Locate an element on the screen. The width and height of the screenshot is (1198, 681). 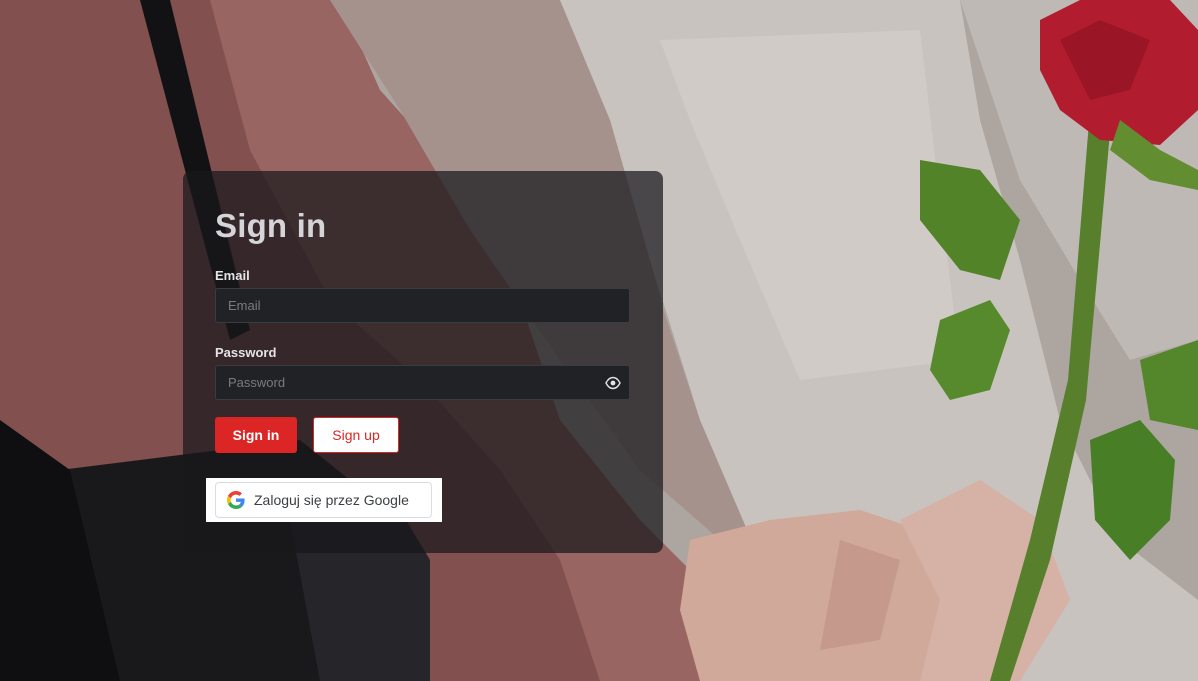
google-sign-in-button: Zaloguj się przez Google is located at coordinates (323, 500).